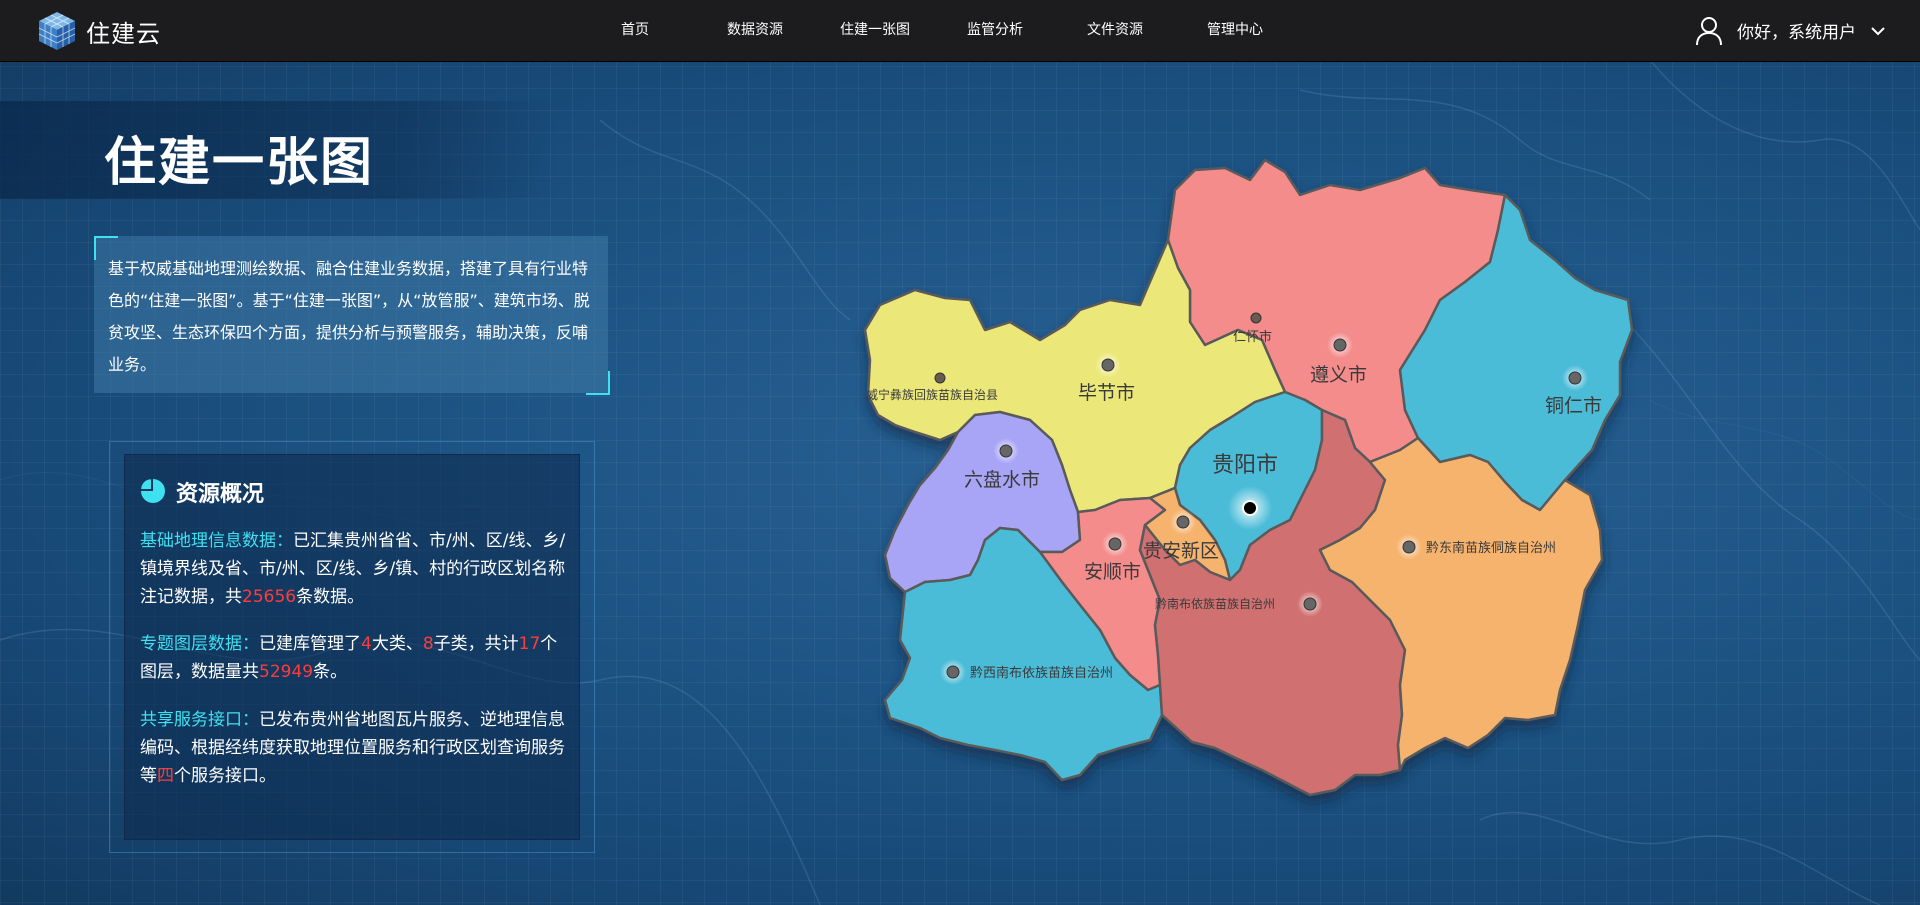 Image resolution: width=1920 pixels, height=905 pixels. I want to click on resource-text: 子类，共计, so click(476, 644).